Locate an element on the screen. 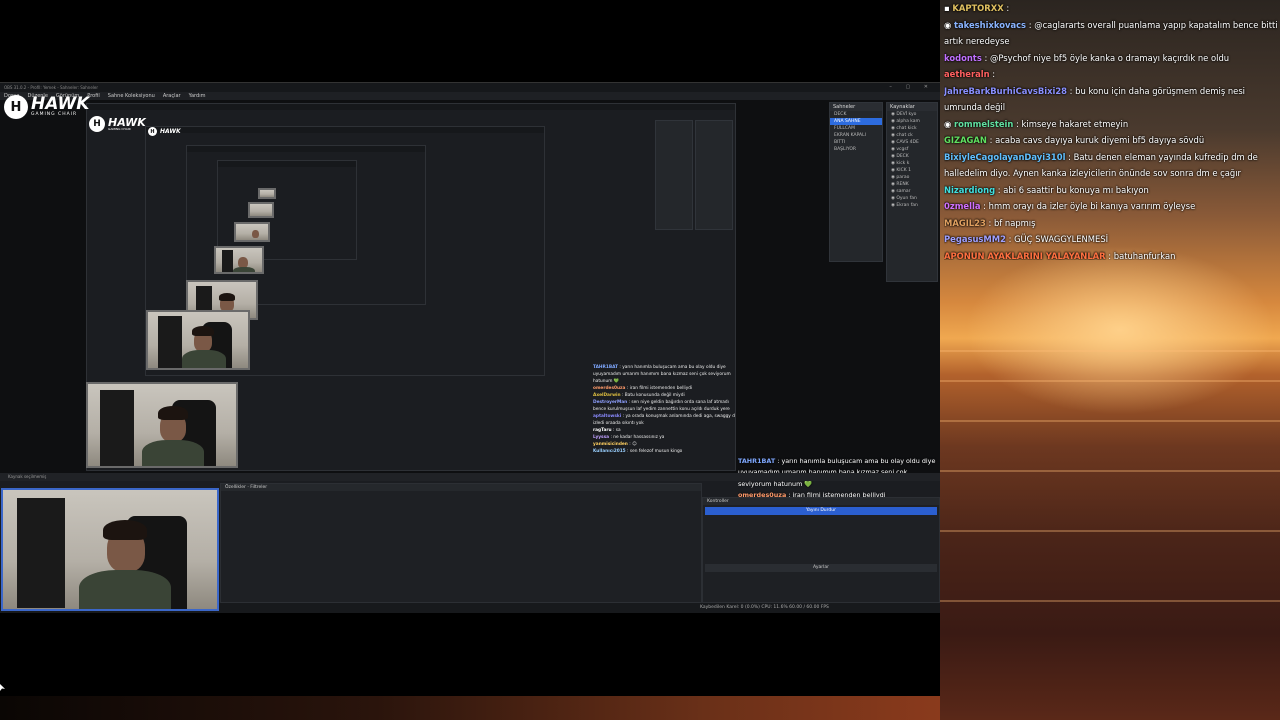 This screenshot has height=720, width=1280. chat-username: takeshixkovacs is located at coordinates (990, 25).